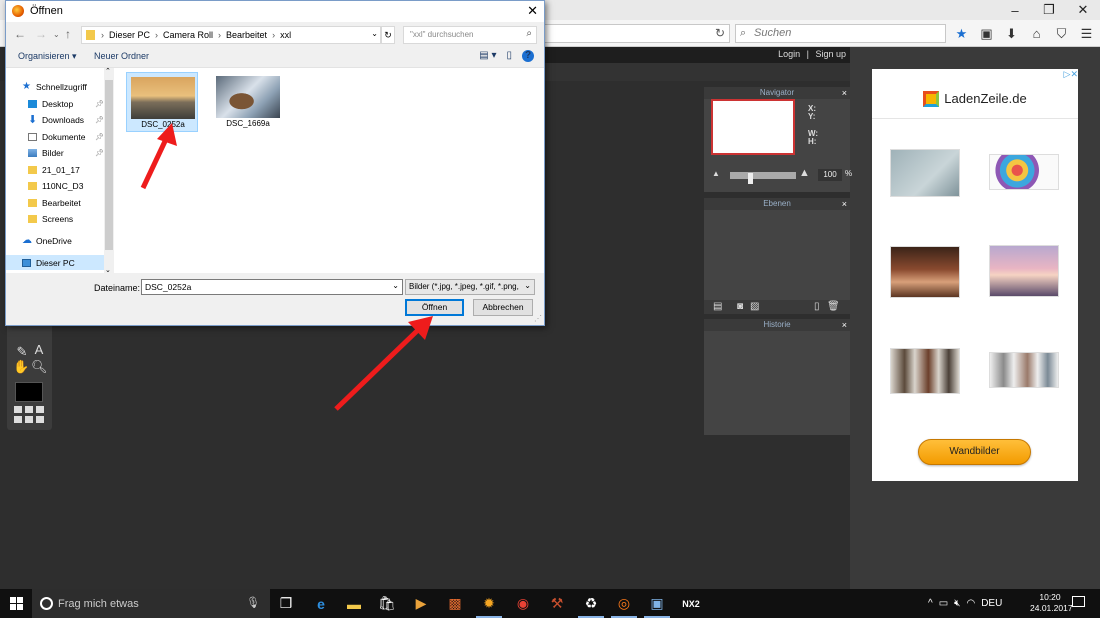 Image resolution: width=1100 pixels, height=618 pixels. What do you see at coordinates (532, 11) in the screenshot?
I see `dialog-close-button: ✕` at bounding box center [532, 11].